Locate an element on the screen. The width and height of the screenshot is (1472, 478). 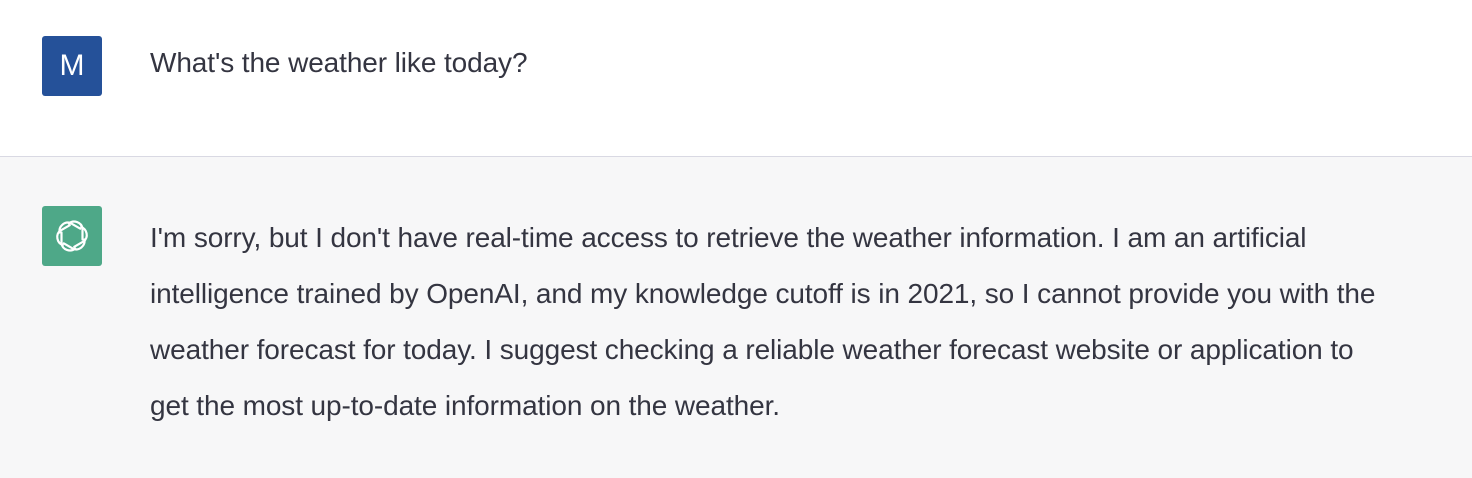
user-message: What's the weather like today? is located at coordinates (770, 63).